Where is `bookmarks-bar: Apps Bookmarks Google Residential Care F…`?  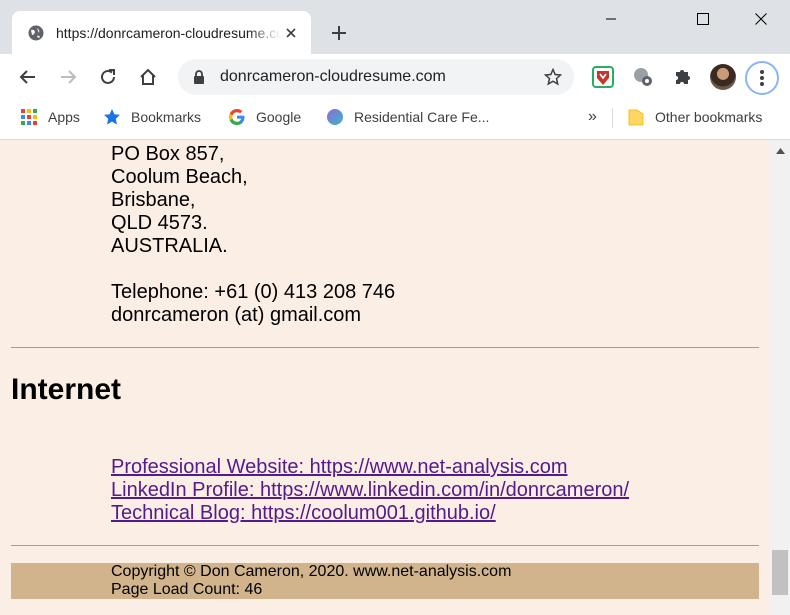 bookmarks-bar: Apps Bookmarks Google Residential Care F… is located at coordinates (395, 120).